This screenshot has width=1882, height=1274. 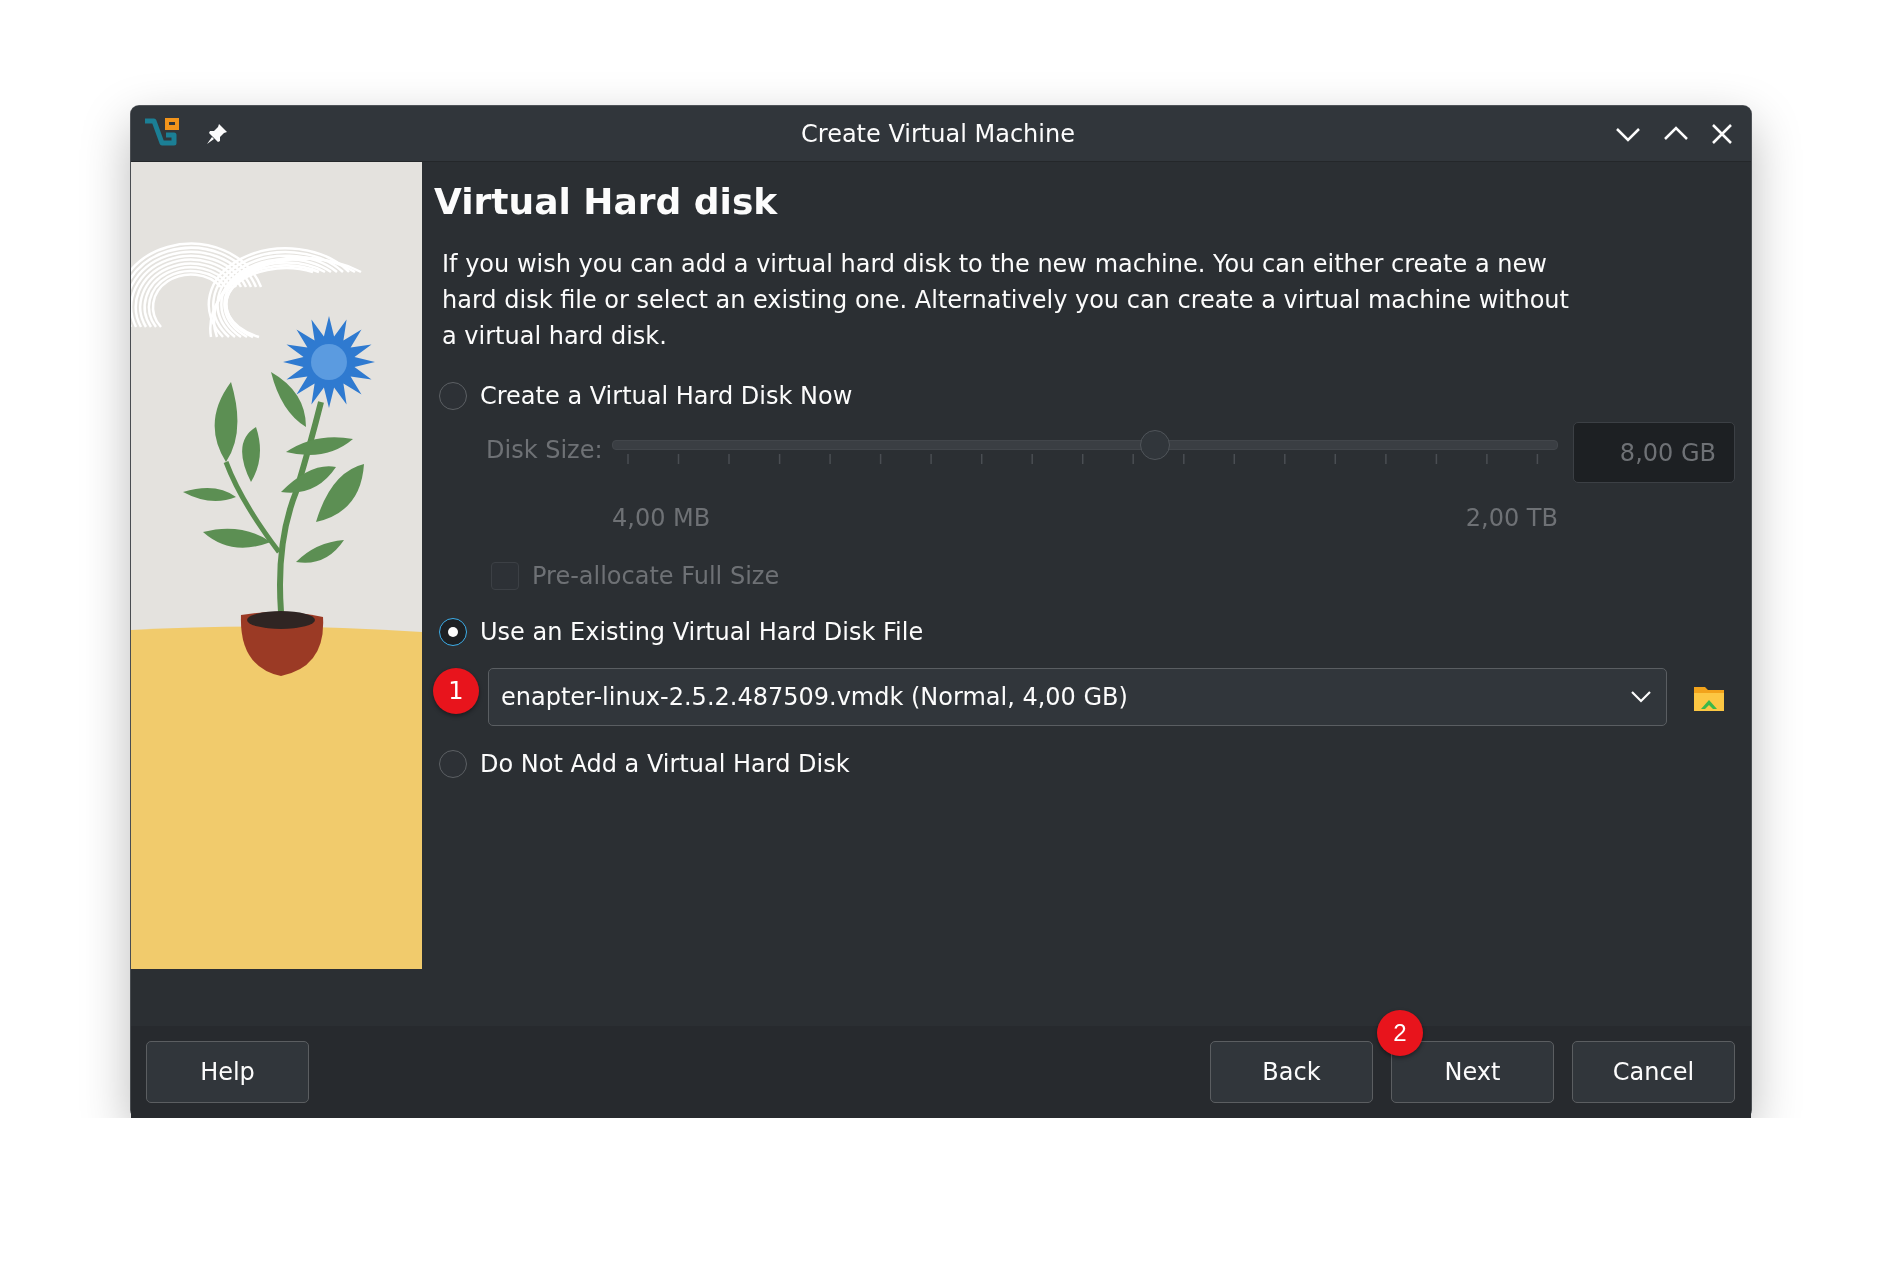 What do you see at coordinates (1628, 133) in the screenshot?
I see `minimize-icon` at bounding box center [1628, 133].